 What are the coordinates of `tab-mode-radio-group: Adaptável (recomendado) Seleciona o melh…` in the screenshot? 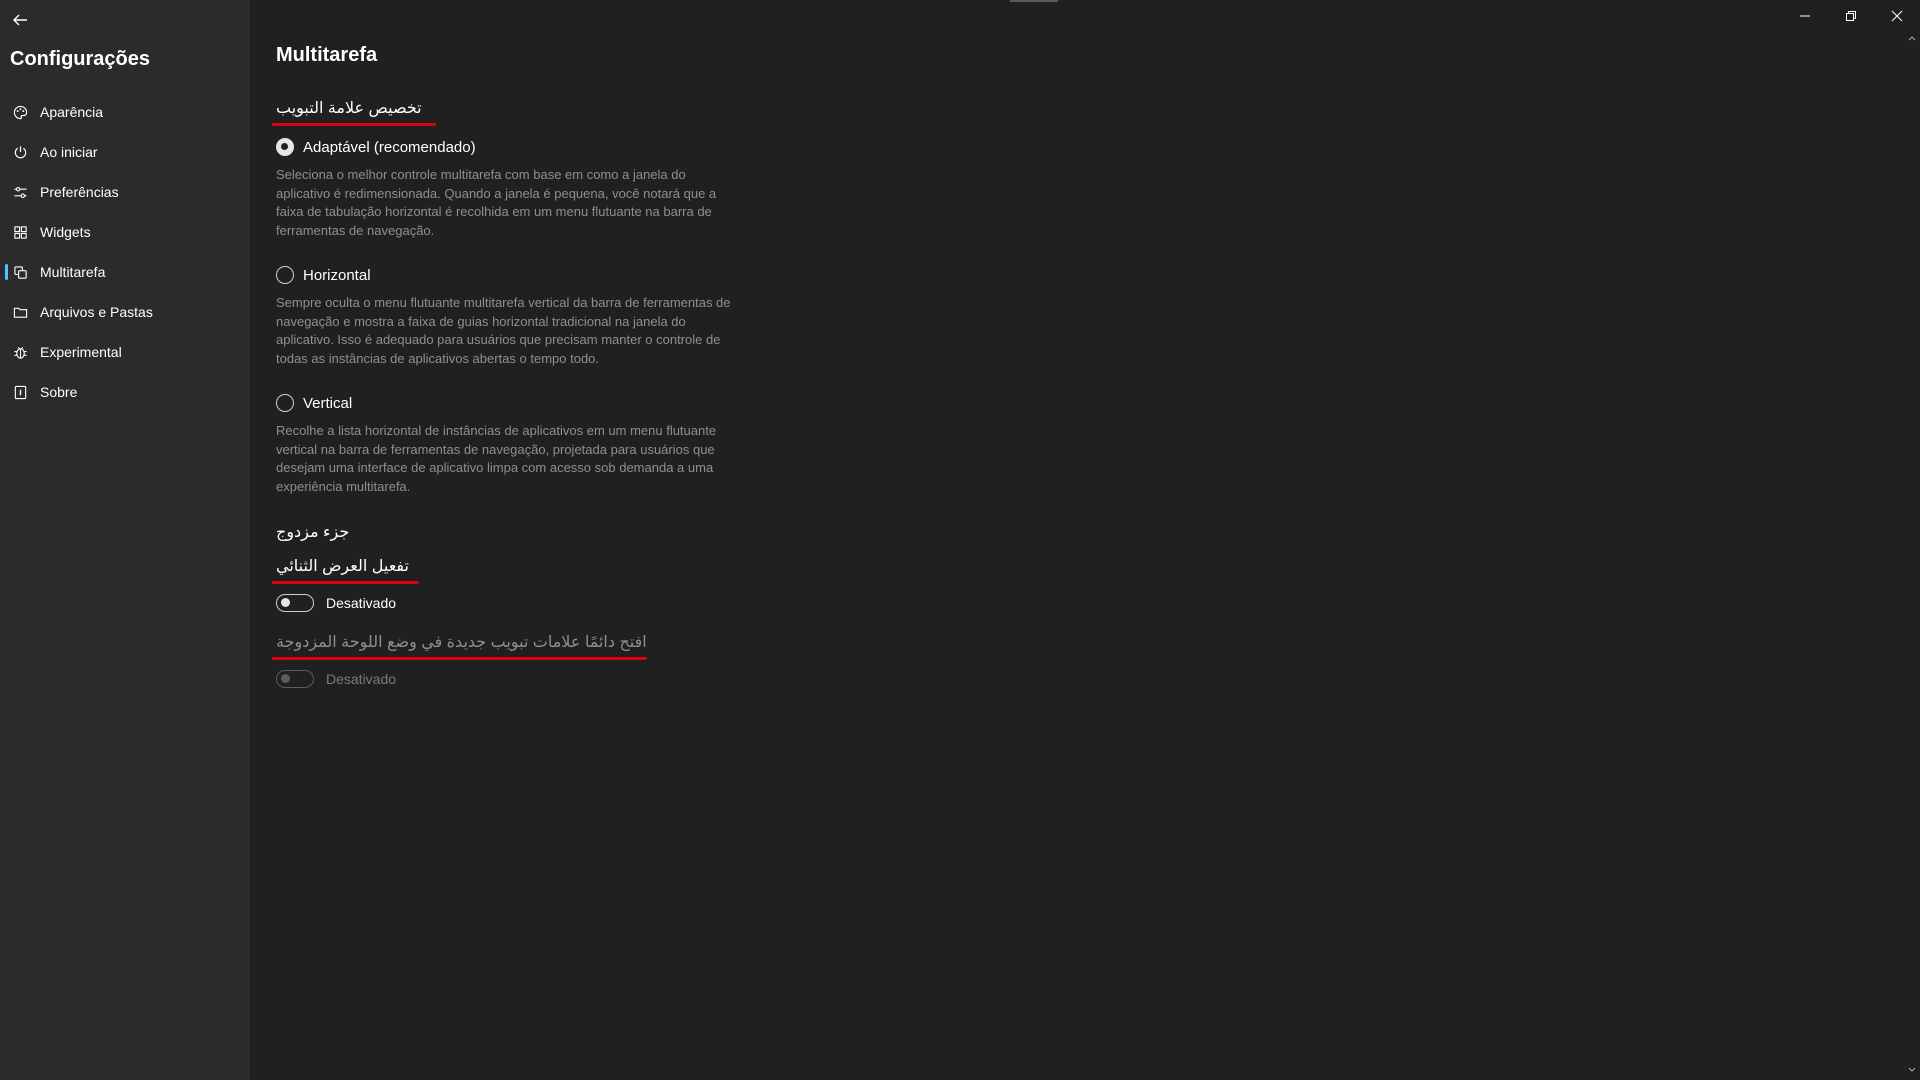 It's located at (506, 315).